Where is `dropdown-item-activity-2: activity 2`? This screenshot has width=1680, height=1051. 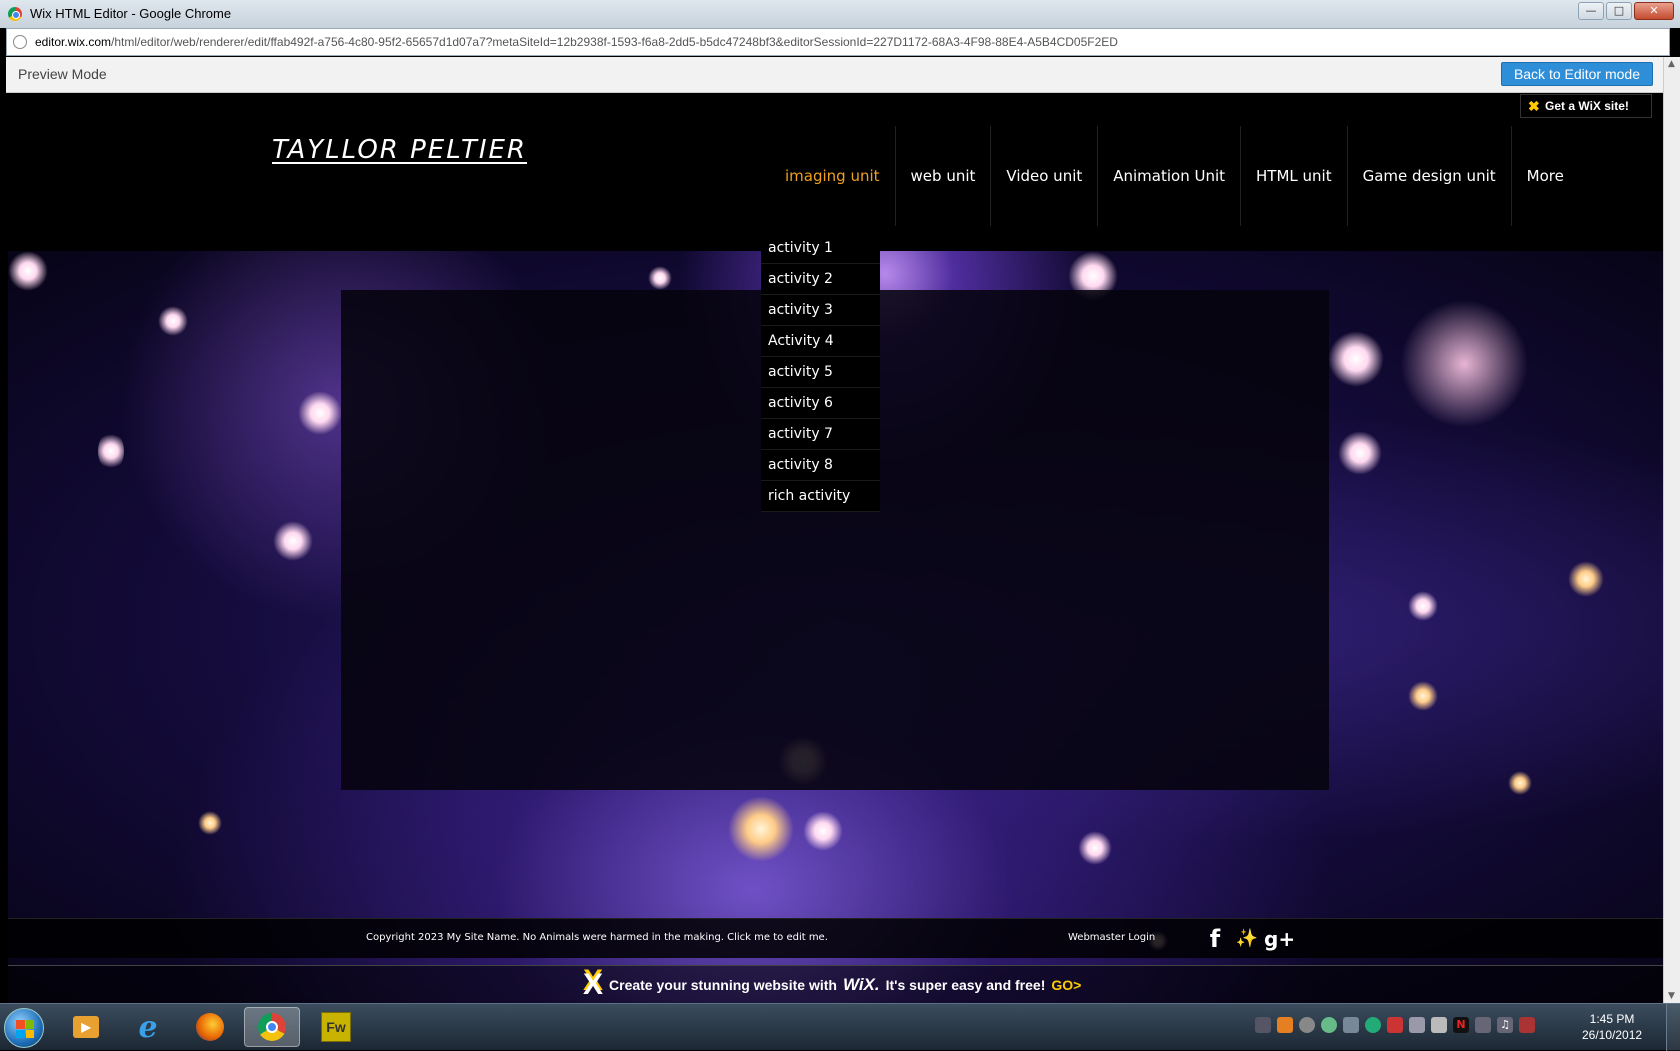 dropdown-item-activity-2: activity 2 is located at coordinates (820, 279).